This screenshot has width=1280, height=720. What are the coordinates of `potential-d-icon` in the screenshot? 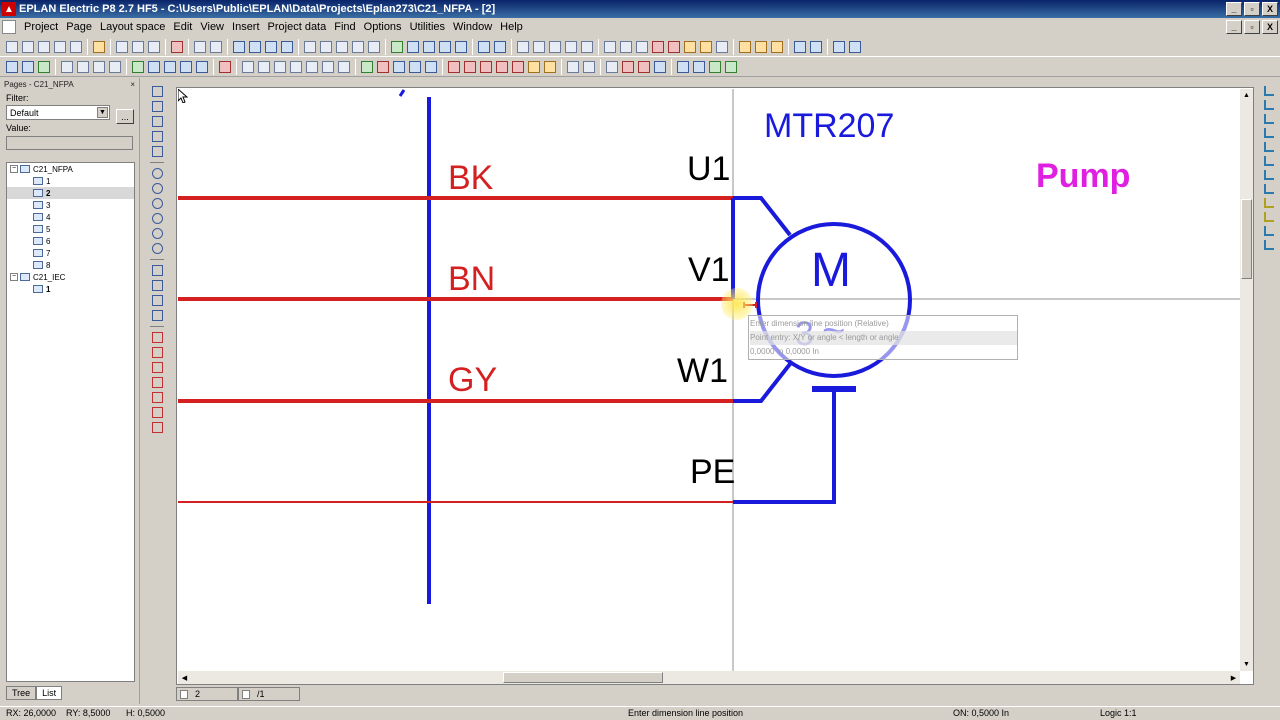 It's located at (186, 66).